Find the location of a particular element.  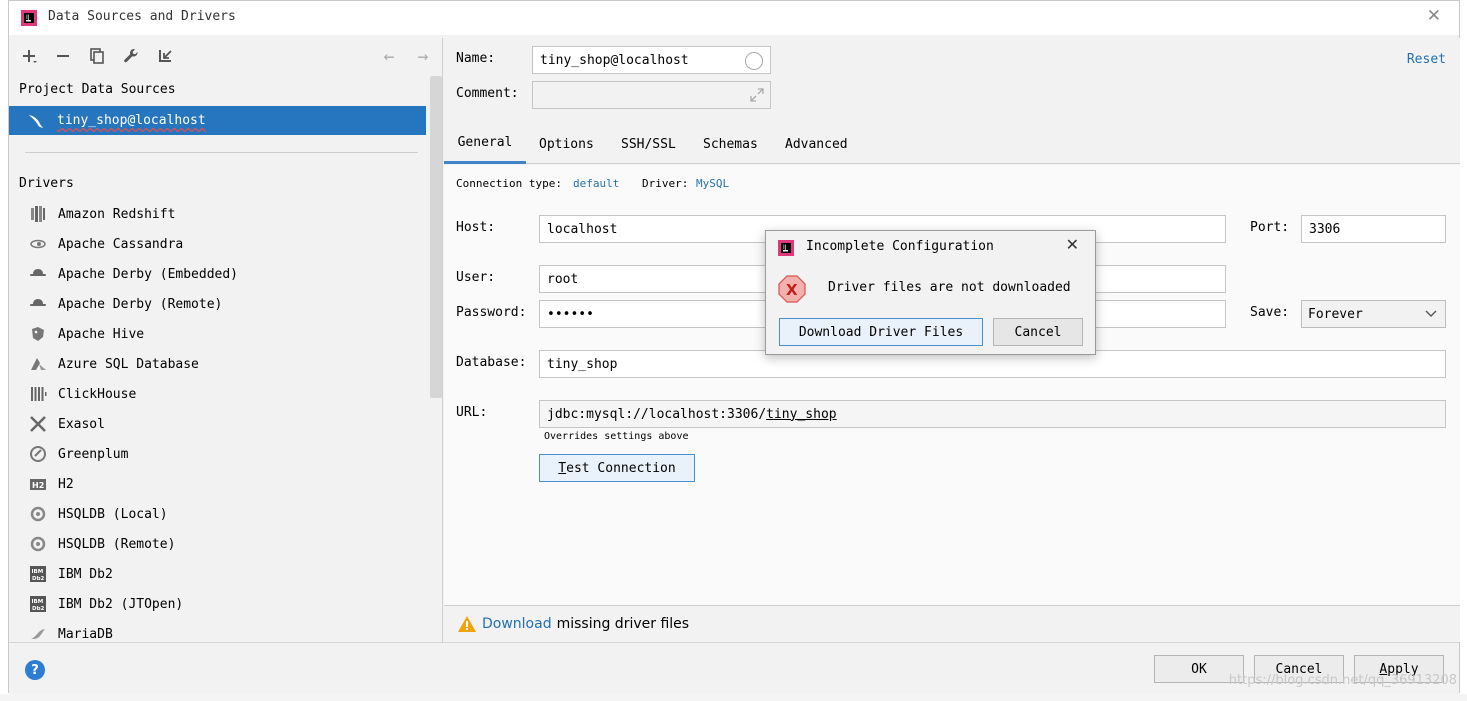

driver-label: Apache Derby (Embedded) is located at coordinates (148, 274).